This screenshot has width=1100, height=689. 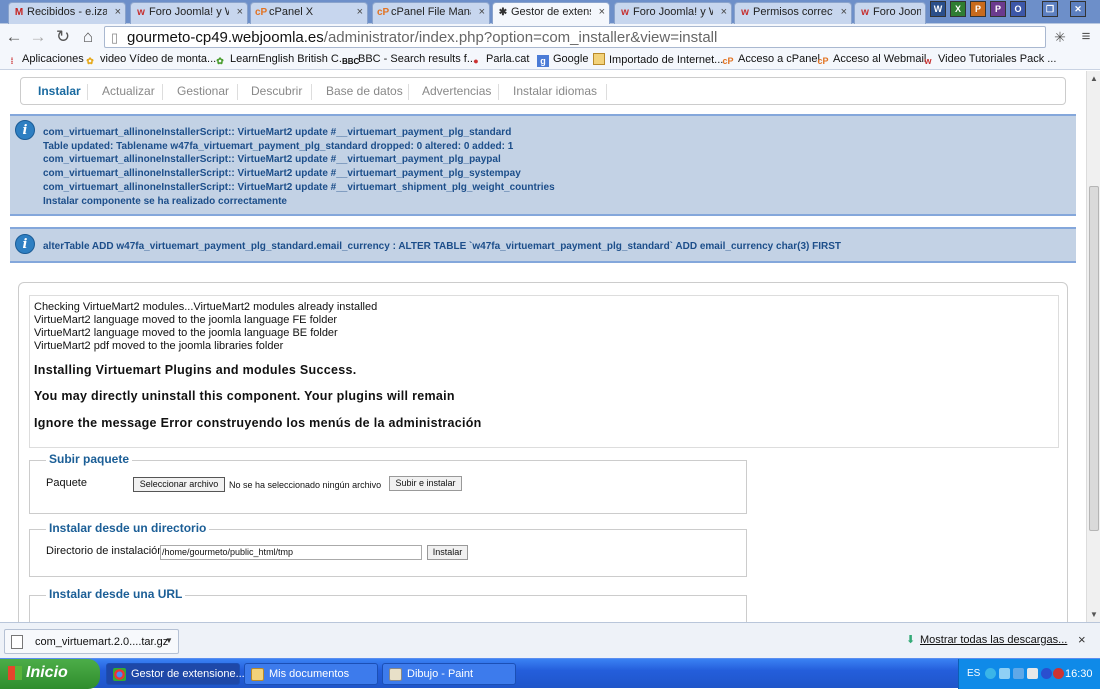 What do you see at coordinates (203, 91) in the screenshot?
I see `tab-gestionar: Gestionar` at bounding box center [203, 91].